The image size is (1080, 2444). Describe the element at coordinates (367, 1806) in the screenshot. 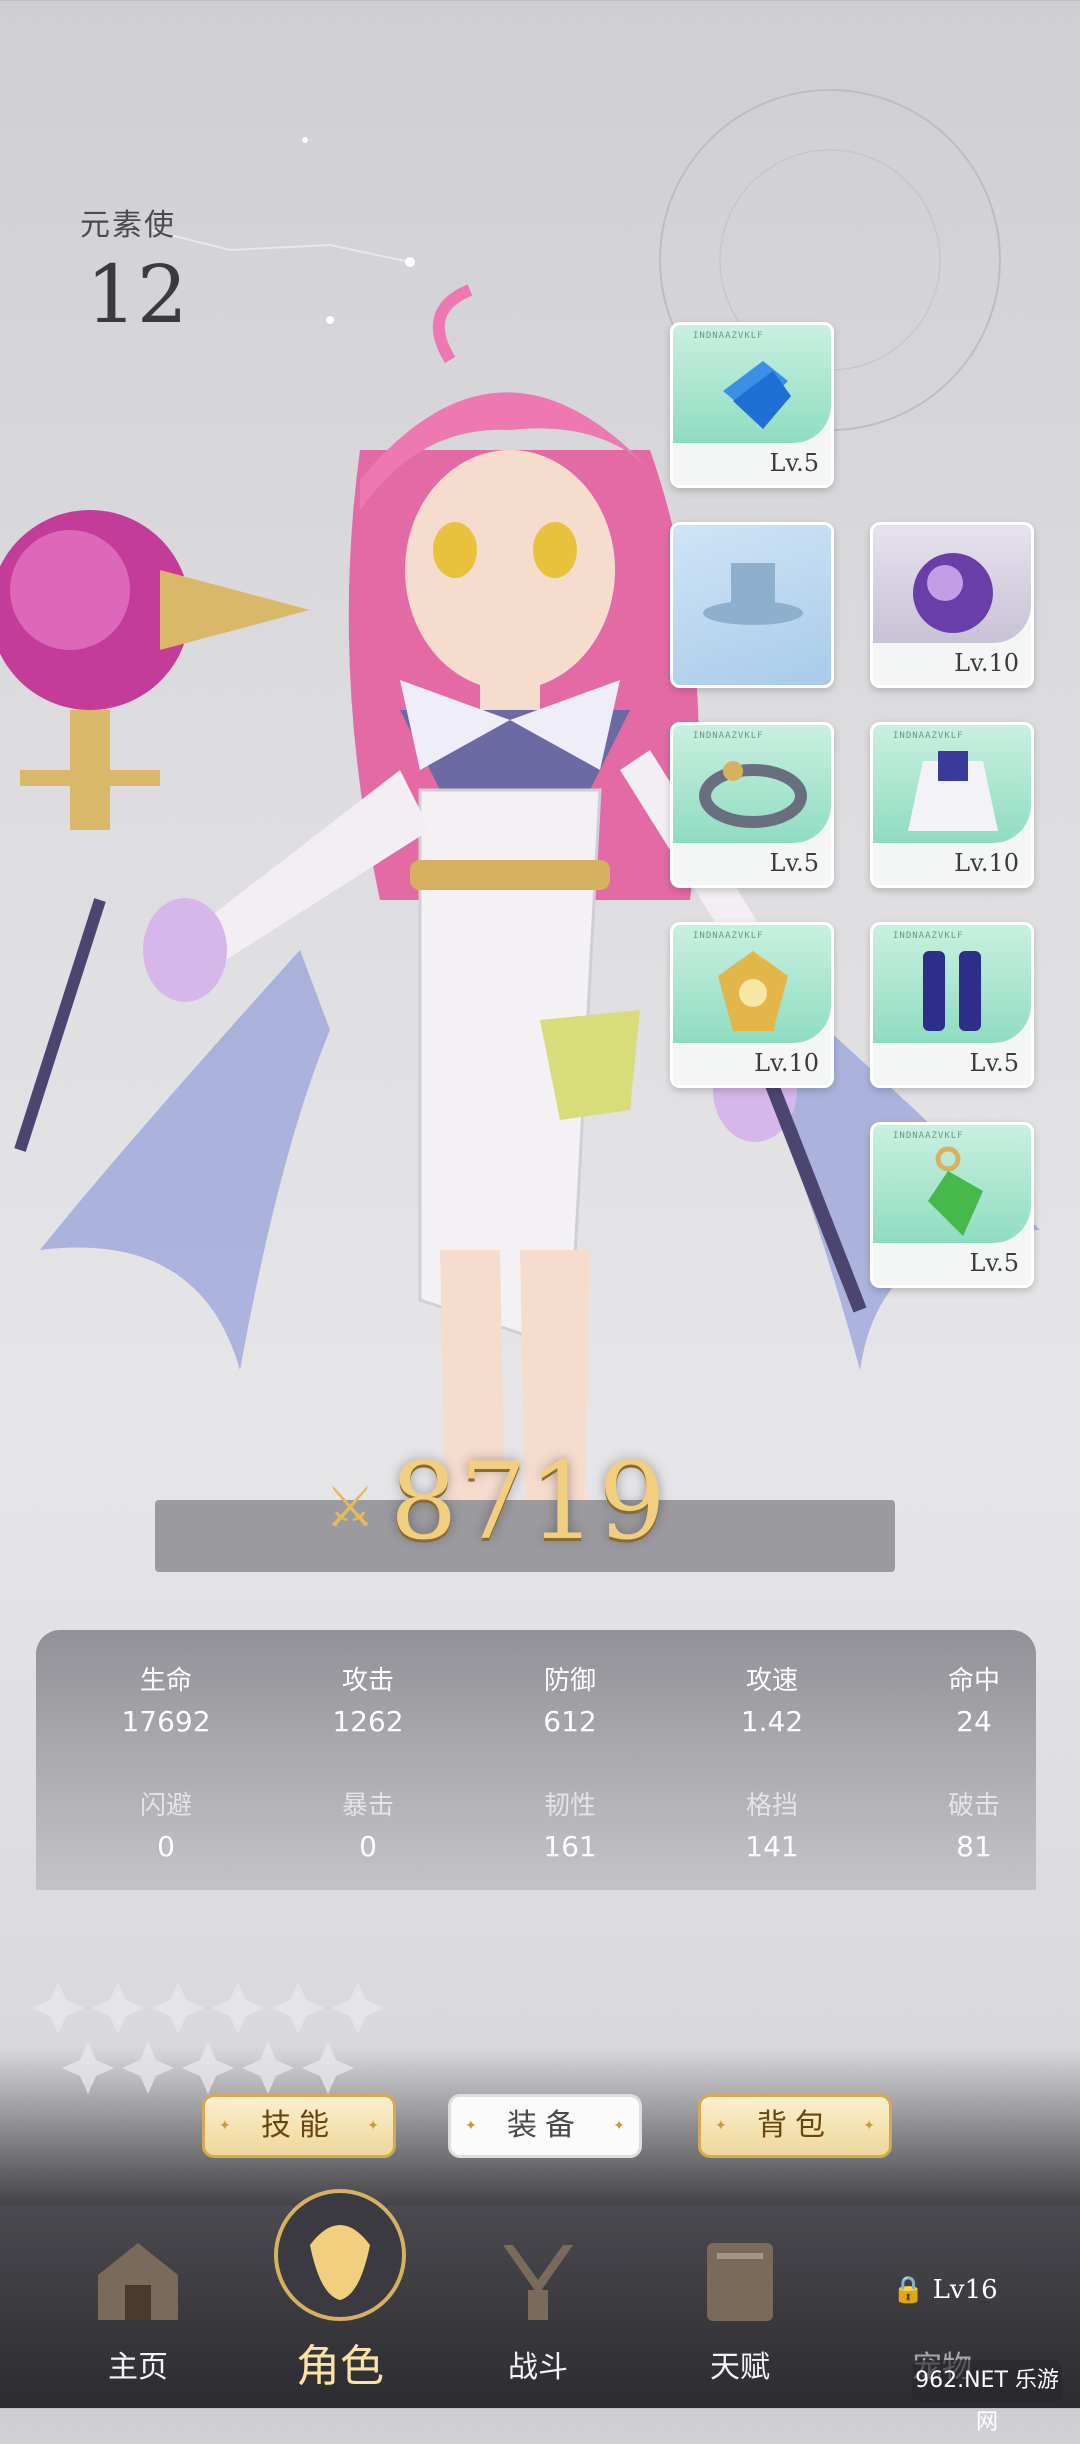

I see `stat-label: 暴击` at that location.